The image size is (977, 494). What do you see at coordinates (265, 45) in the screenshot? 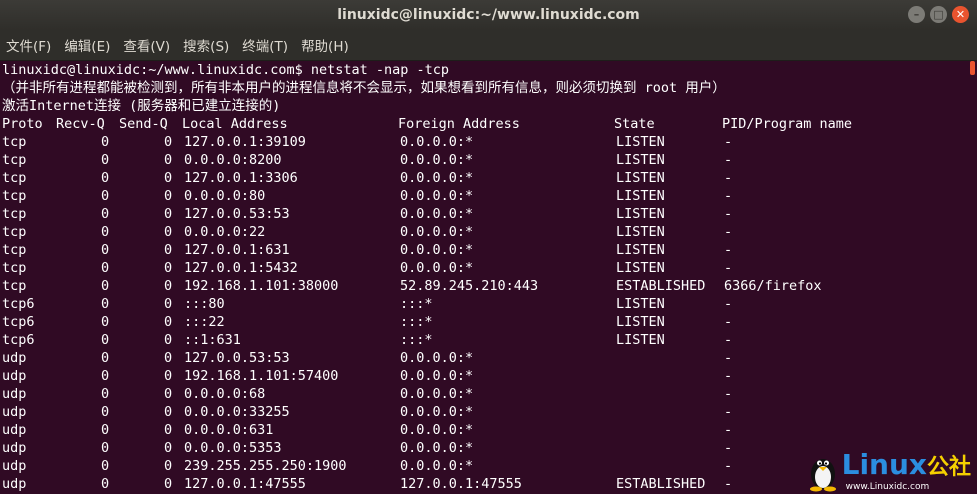
I see `menu-terminal: 终端(T)` at bounding box center [265, 45].